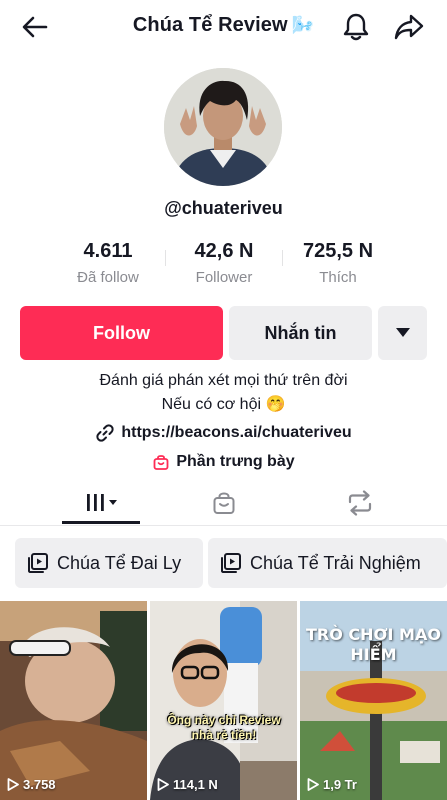 The image size is (447, 800). I want to click on video-caption: TRÒ CHƠI MẠO HIỂM, so click(373, 644).